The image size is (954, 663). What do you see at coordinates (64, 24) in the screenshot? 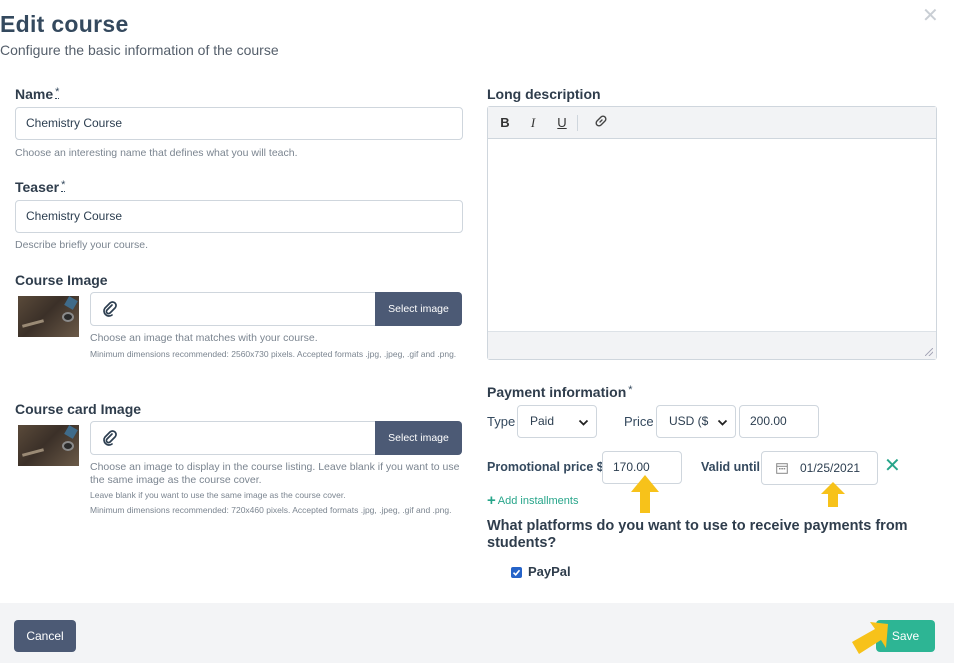
I see `modal-title: Edit course` at bounding box center [64, 24].